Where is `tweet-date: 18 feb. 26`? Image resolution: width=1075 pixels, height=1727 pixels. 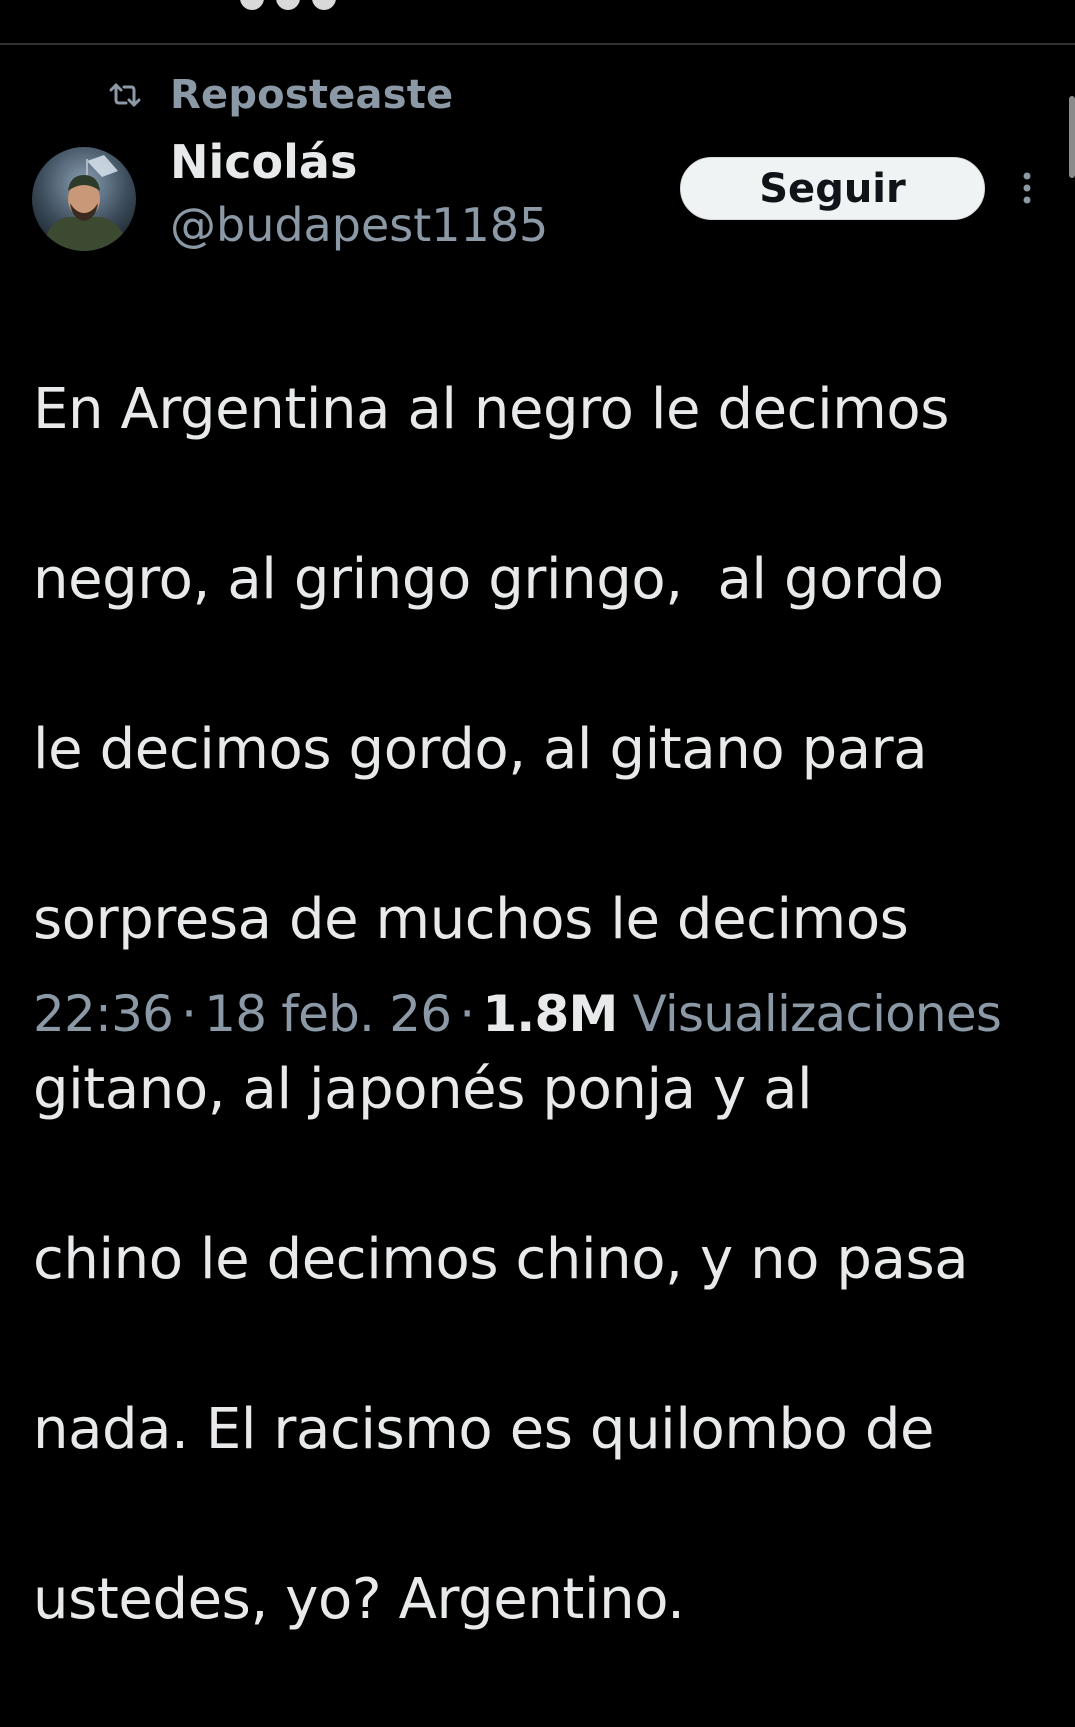 tweet-date: 18 feb. 26 is located at coordinates (328, 1014).